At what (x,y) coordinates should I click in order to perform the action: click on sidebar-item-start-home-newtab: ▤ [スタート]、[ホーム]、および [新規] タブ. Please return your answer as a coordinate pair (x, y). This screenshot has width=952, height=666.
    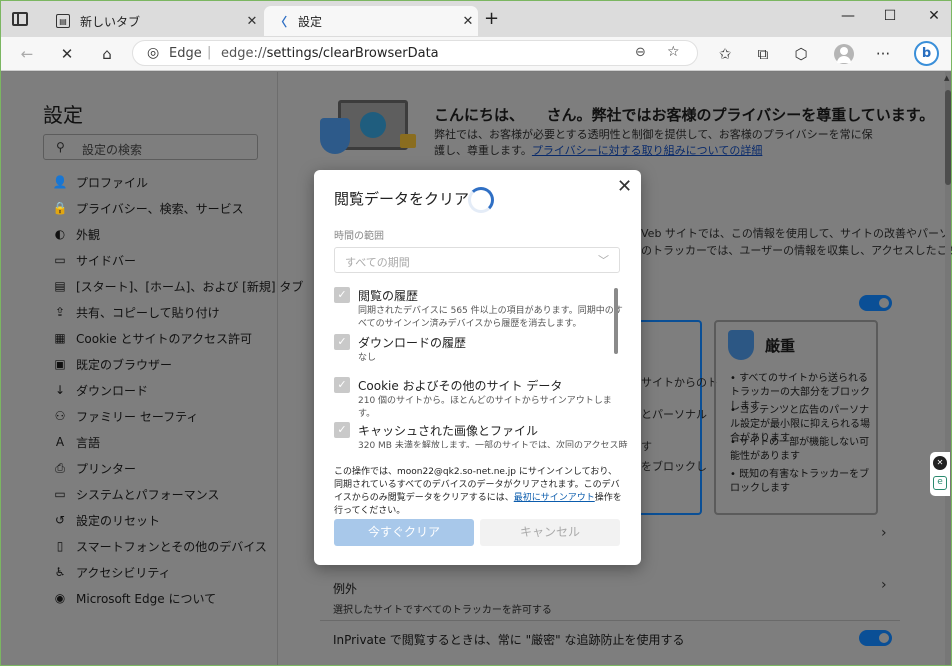
    Looking at the image, I should click on (177, 286).